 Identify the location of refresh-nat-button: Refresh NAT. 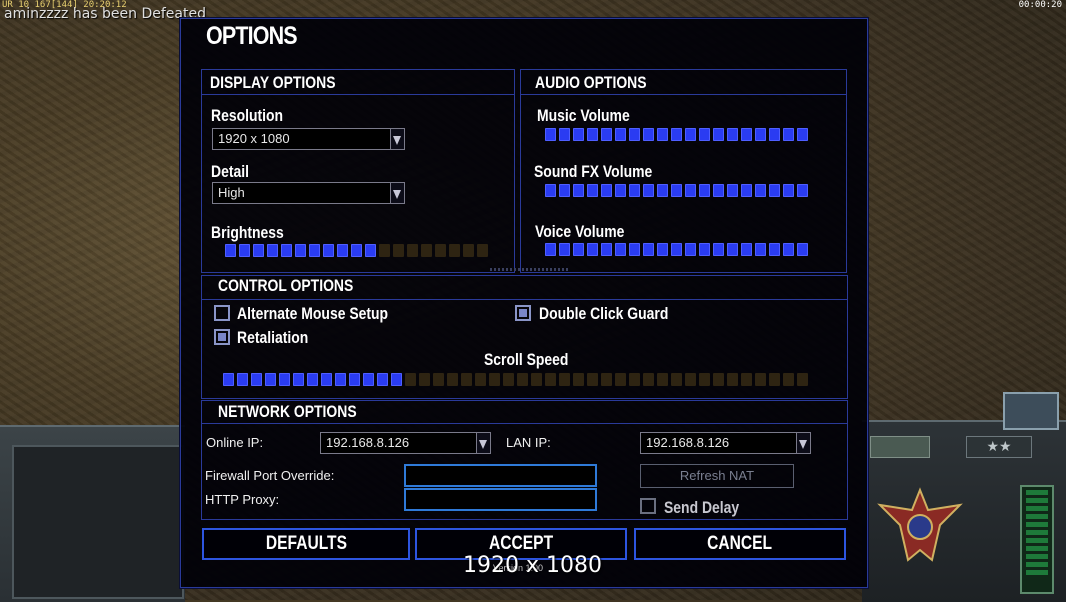
(717, 476).